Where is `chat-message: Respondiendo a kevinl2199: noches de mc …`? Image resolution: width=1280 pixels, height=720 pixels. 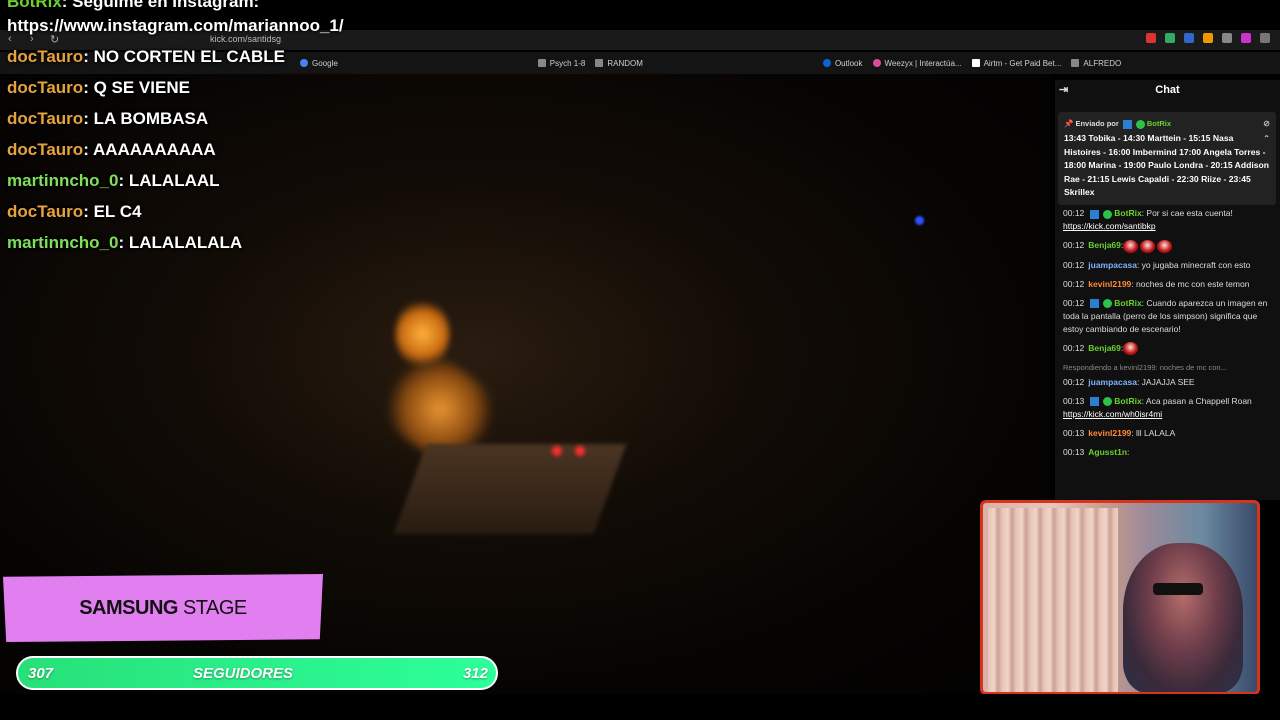
chat-message: Respondiendo a kevinl2199: noches de mc … is located at coordinates (1168, 375).